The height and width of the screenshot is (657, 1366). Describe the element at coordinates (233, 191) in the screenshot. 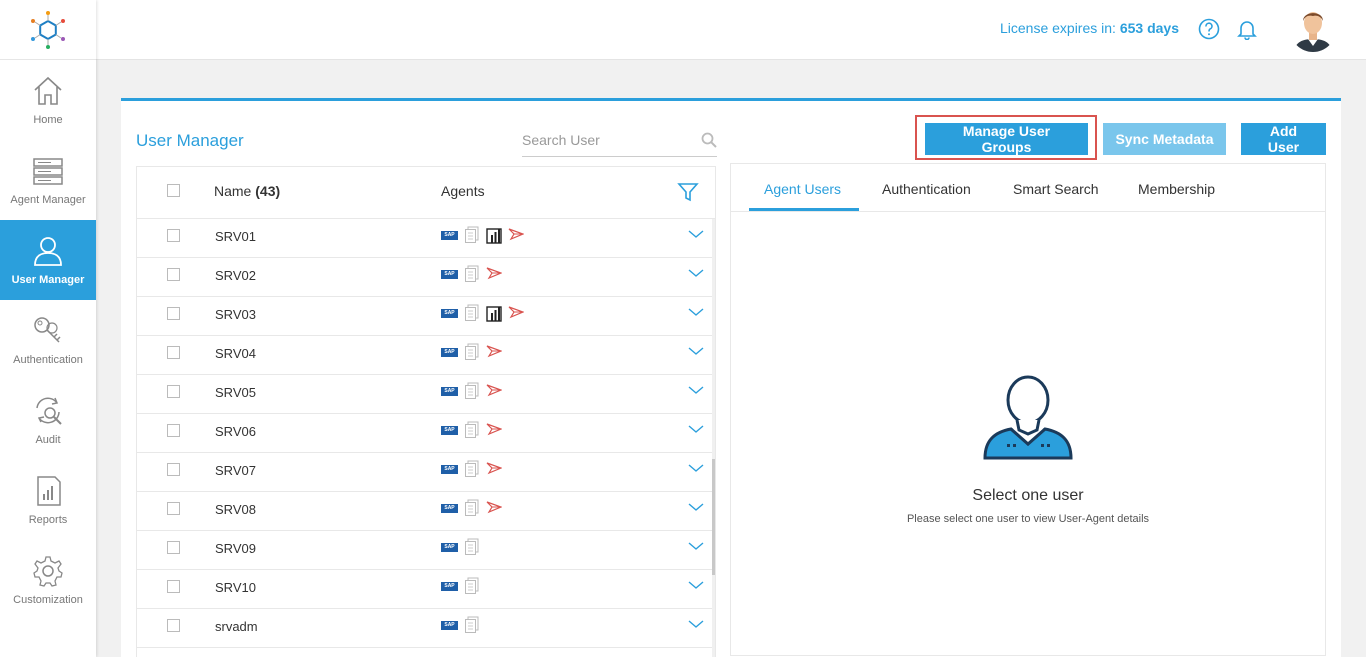

I see `name-column-label: Name` at that location.